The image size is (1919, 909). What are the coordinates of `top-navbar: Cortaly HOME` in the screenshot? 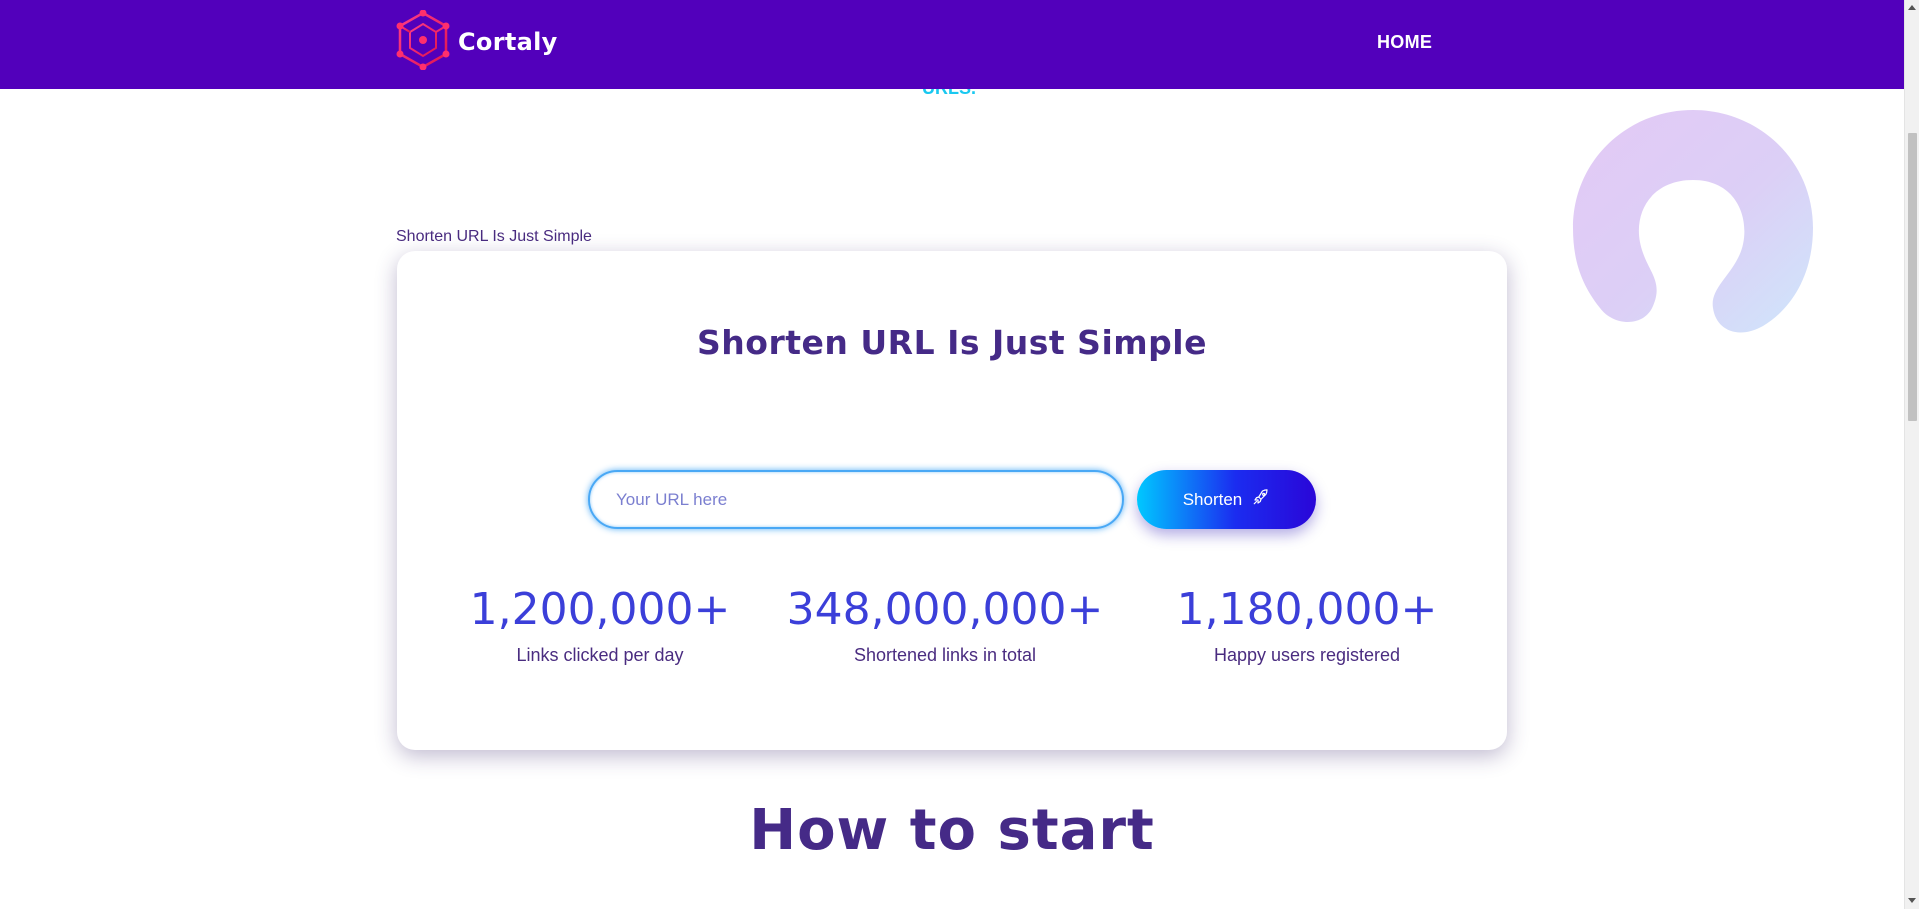 It's located at (952, 44).